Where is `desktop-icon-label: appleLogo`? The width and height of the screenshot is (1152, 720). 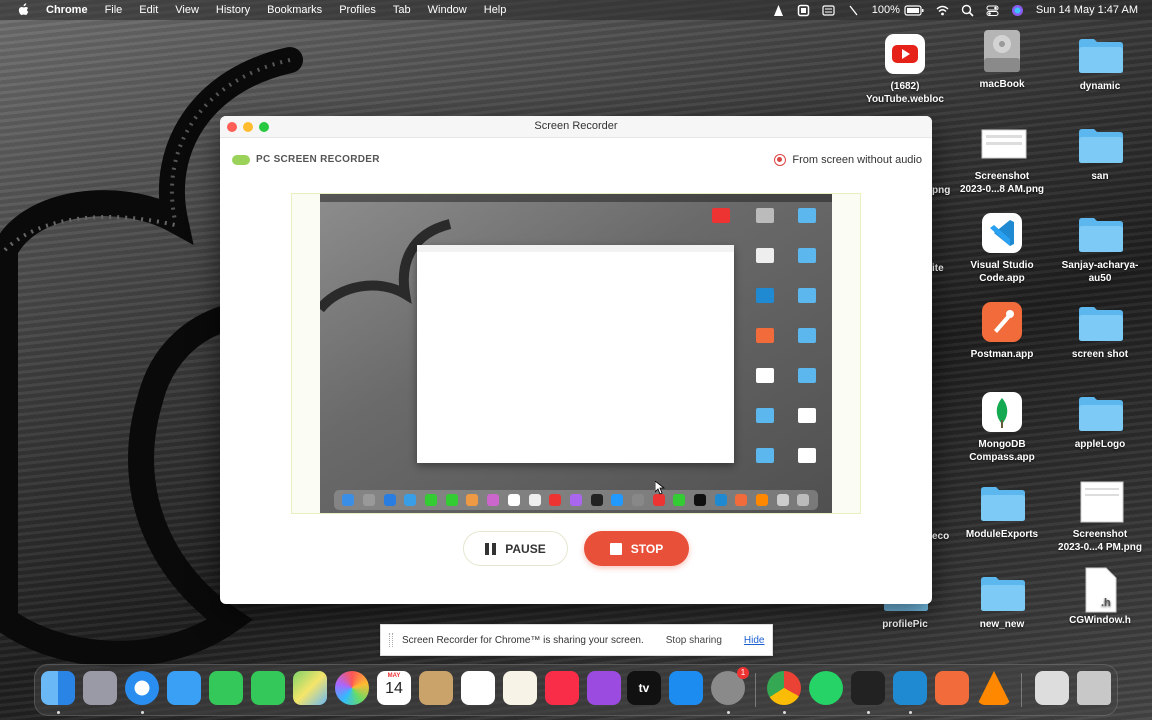
desktop-icon-label: appleLogo is located at coordinates (1100, 444).